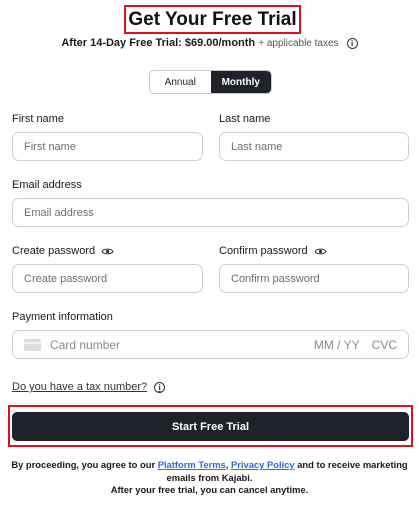  I want to click on legal-suffix: and to receive marketing, so click(351, 464).